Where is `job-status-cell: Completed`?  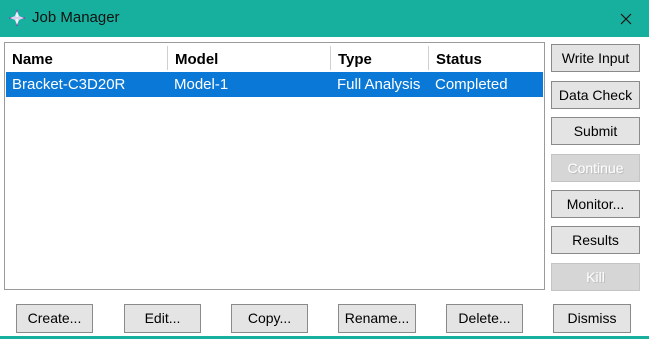
job-status-cell: Completed is located at coordinates (471, 84).